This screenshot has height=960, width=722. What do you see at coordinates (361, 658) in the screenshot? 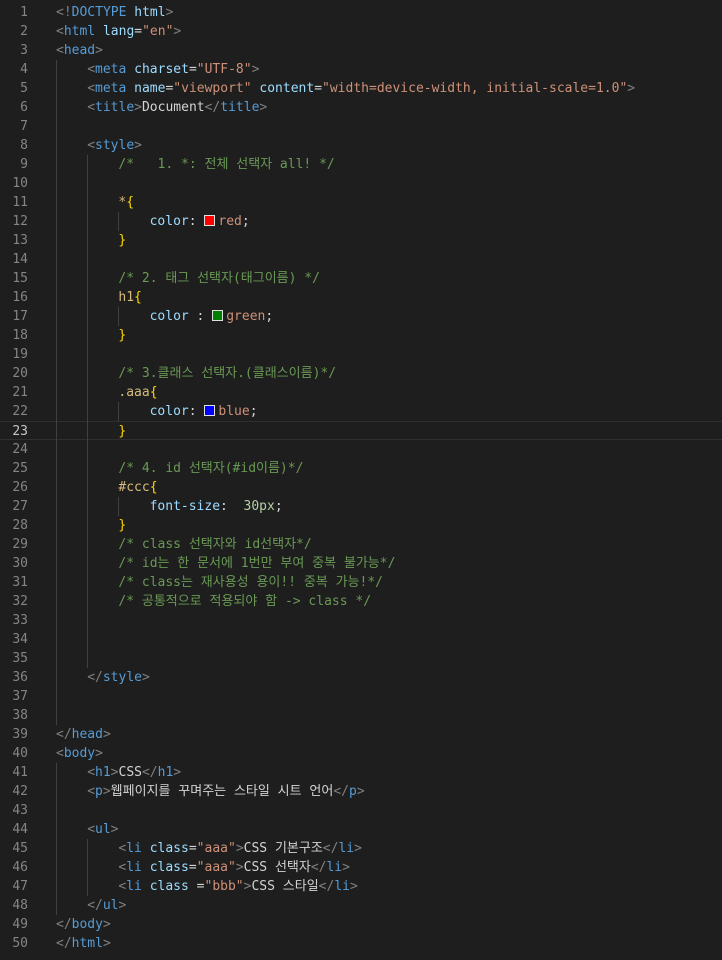
I see `code-line: 35` at bounding box center [361, 658].